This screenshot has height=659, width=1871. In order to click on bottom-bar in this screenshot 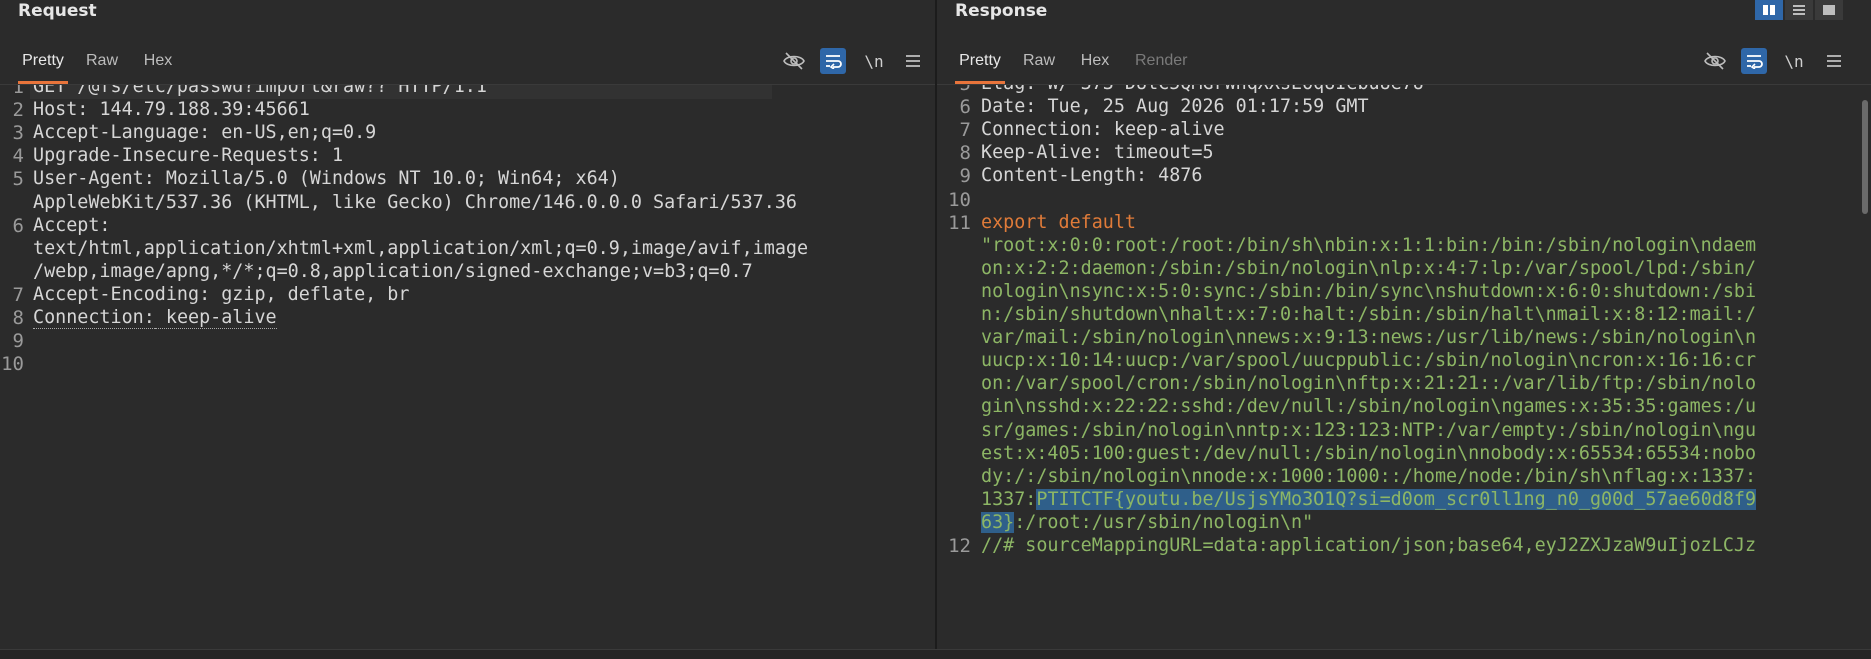, I will do `click(935, 654)`.